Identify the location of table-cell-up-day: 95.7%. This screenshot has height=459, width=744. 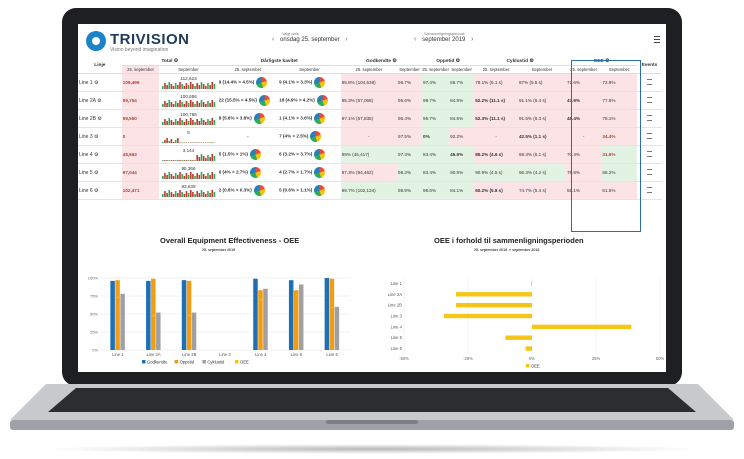
(436, 118).